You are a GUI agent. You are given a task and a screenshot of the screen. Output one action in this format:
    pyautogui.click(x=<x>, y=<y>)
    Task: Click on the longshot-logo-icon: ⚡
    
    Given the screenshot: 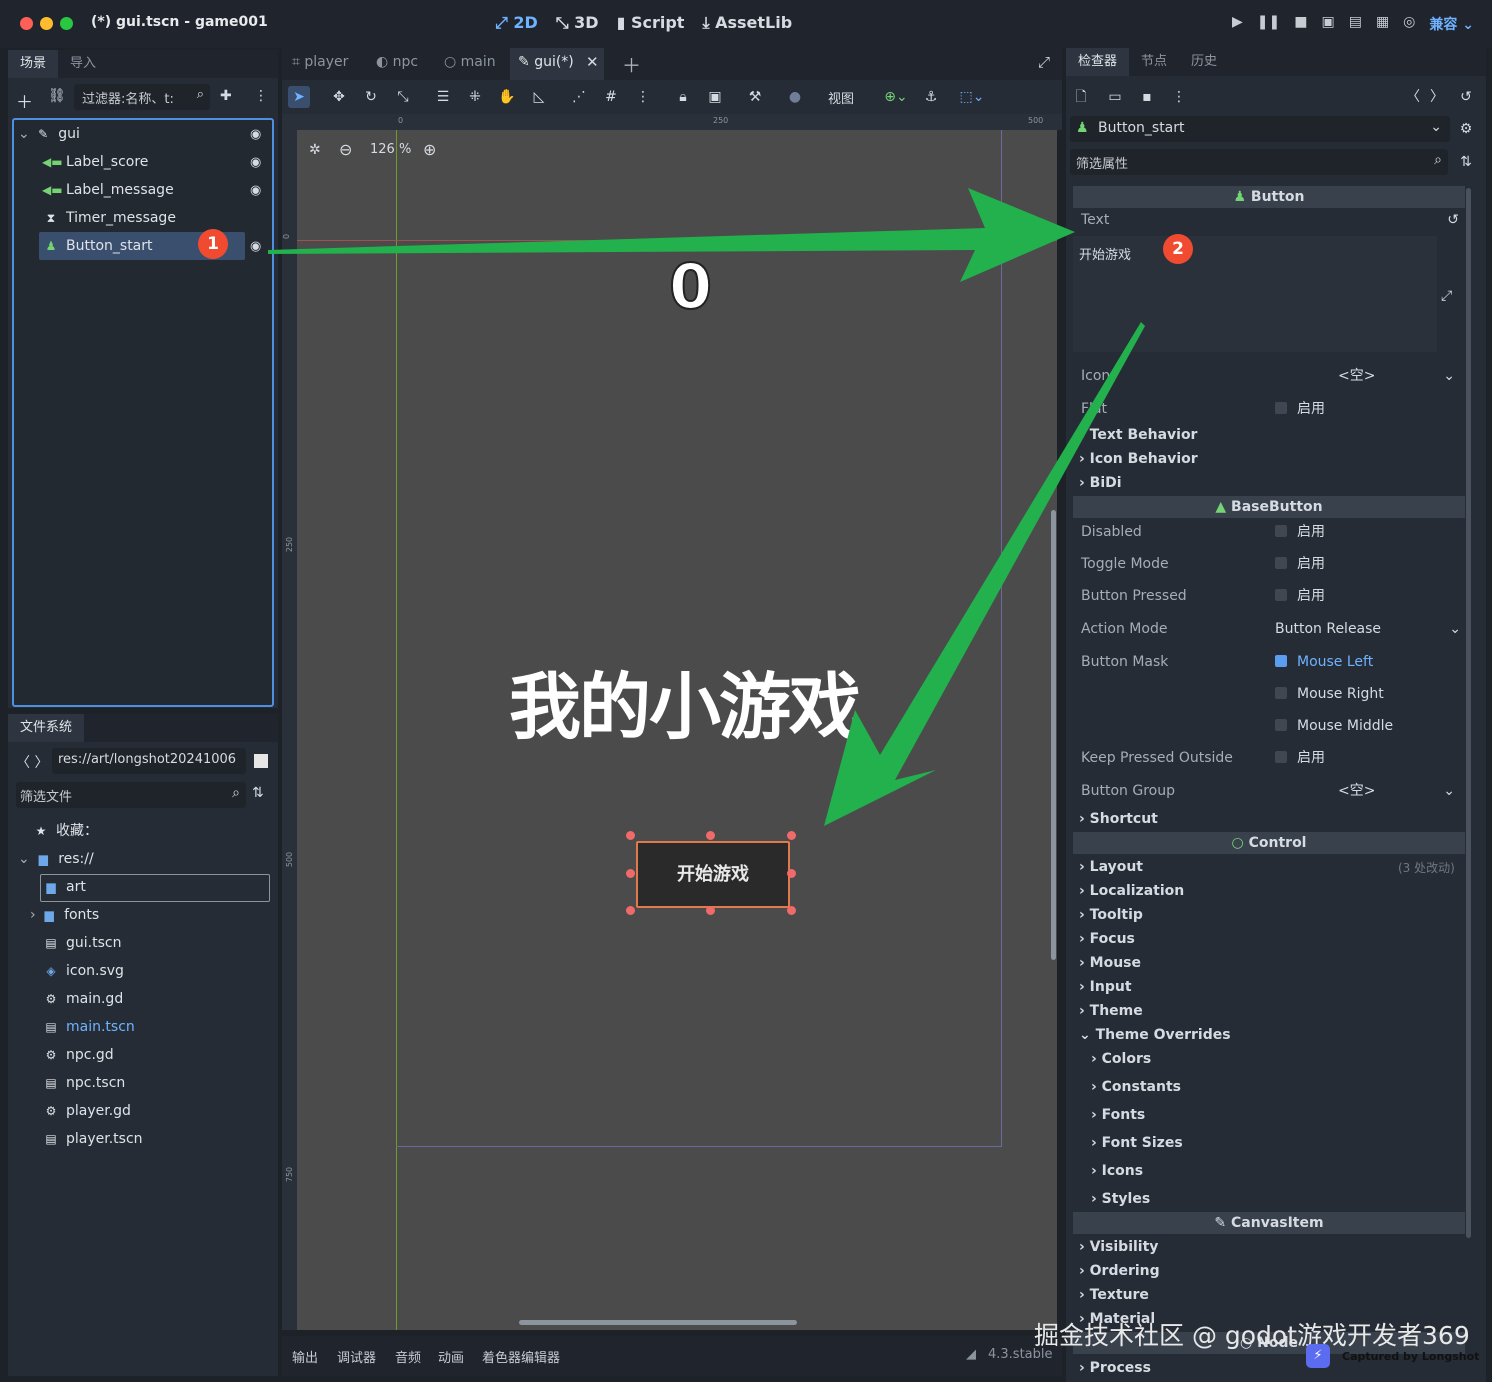 What is the action you would take?
    pyautogui.click(x=1318, y=1356)
    